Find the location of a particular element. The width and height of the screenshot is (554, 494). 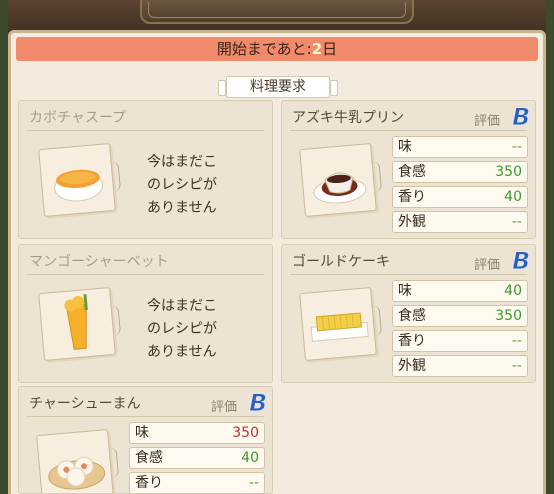

countdown-days: 2 is located at coordinates (317, 49).